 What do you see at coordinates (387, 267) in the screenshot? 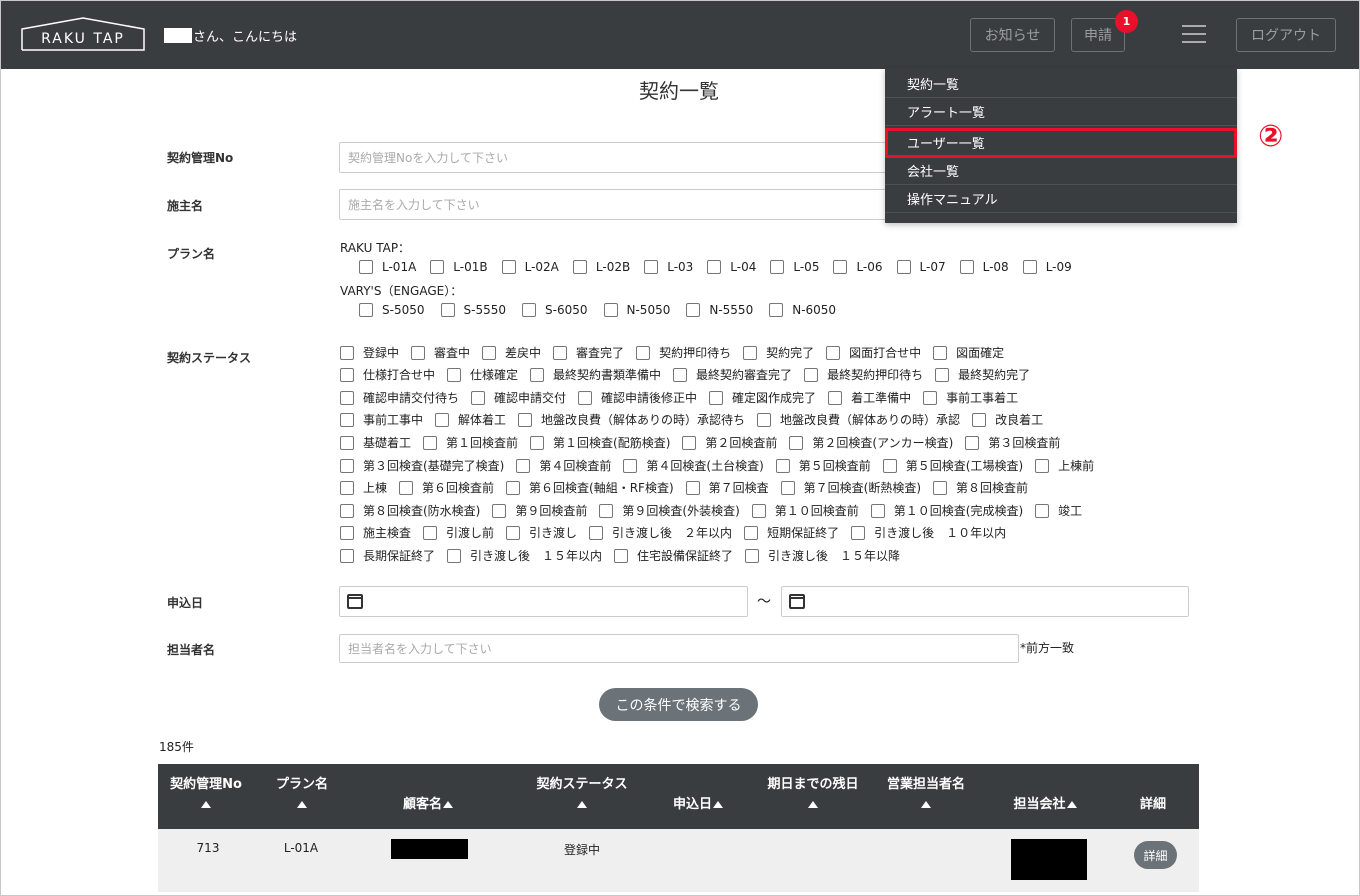
I see `checkbox-option: L-01A` at bounding box center [387, 267].